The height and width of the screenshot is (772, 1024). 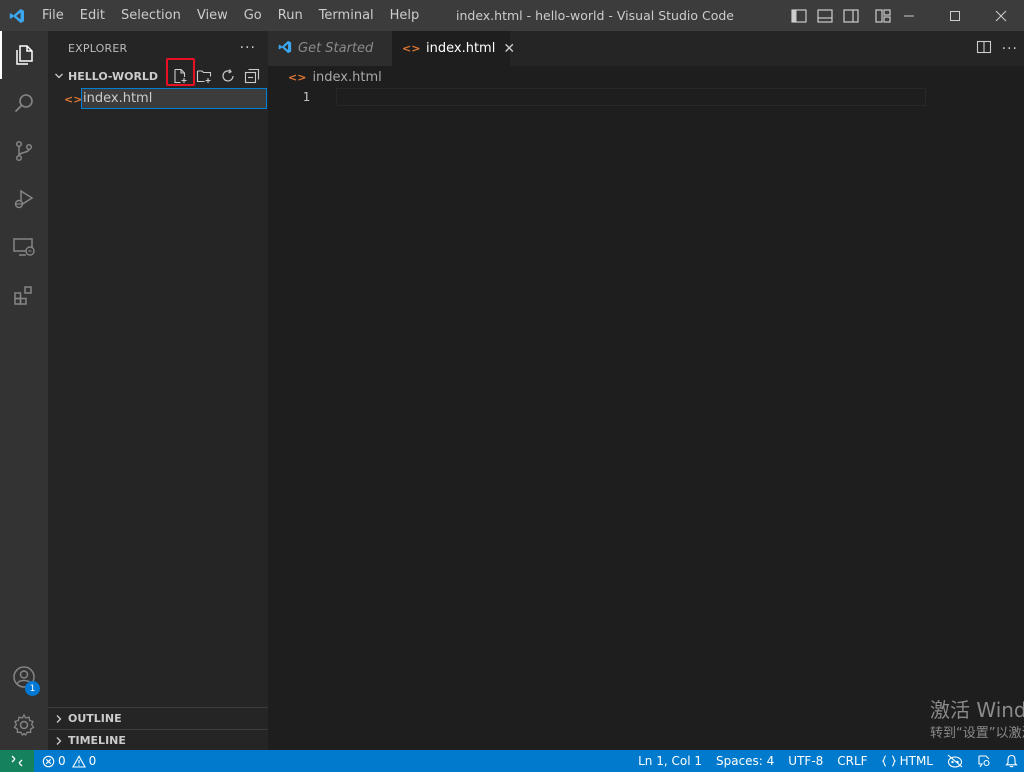 I want to click on window-controls, so click(x=955, y=15).